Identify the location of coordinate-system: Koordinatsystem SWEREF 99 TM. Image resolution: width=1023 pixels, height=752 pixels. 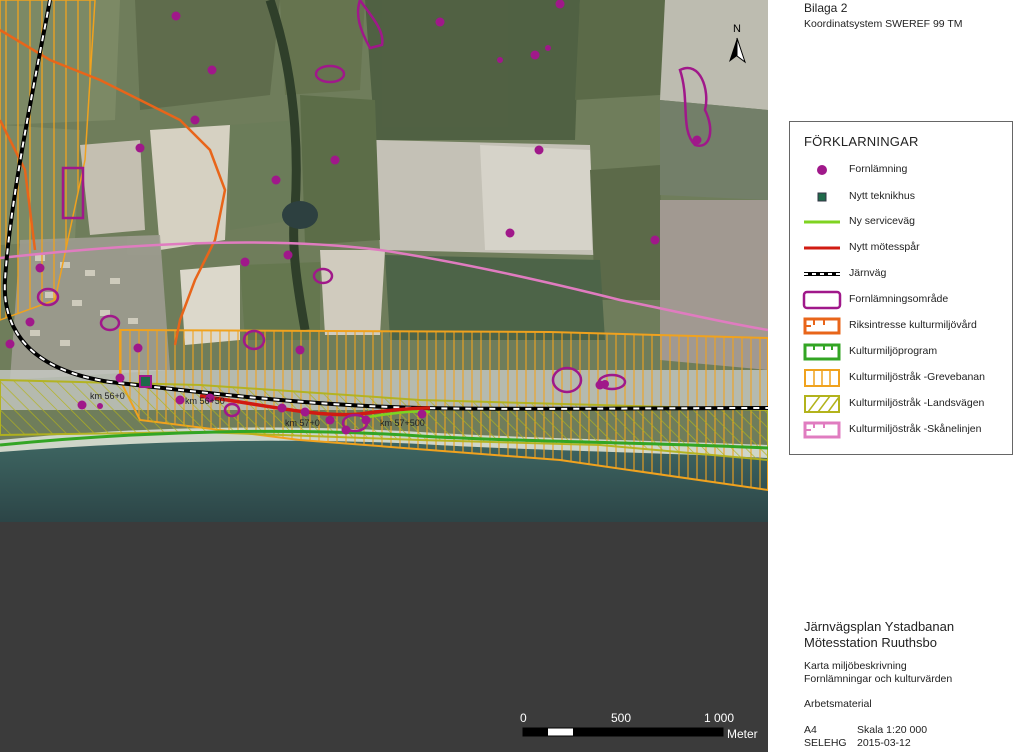
(883, 24).